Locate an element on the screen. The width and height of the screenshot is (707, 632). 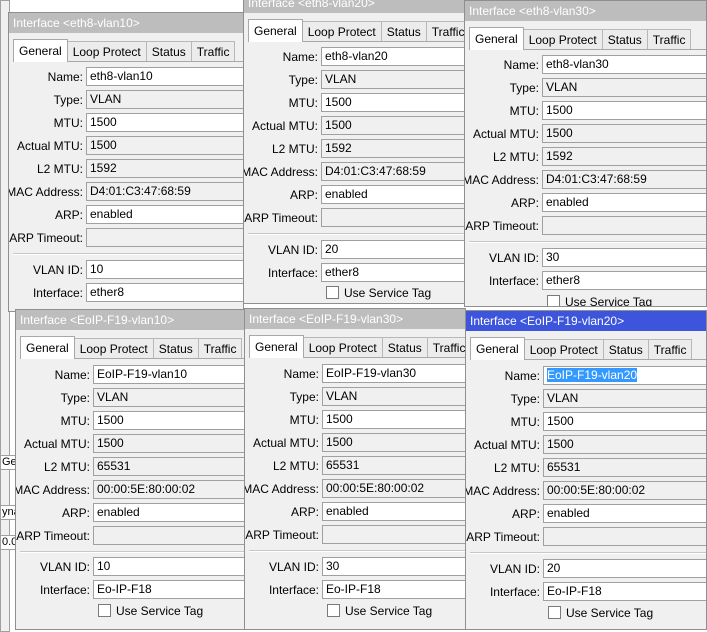
window-title: Interface <EoIP-F19-vlan30> is located at coordinates (355, 319).